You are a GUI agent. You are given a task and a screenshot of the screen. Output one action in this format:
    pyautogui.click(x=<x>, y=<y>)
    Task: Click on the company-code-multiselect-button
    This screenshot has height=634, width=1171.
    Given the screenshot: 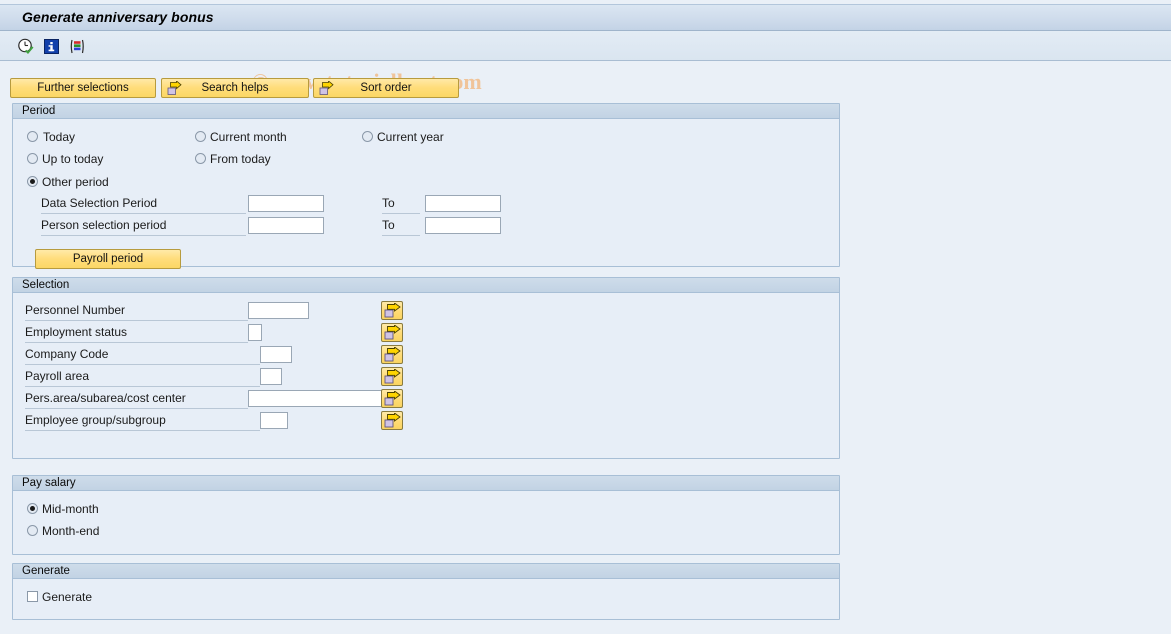 What is the action you would take?
    pyautogui.click(x=392, y=354)
    